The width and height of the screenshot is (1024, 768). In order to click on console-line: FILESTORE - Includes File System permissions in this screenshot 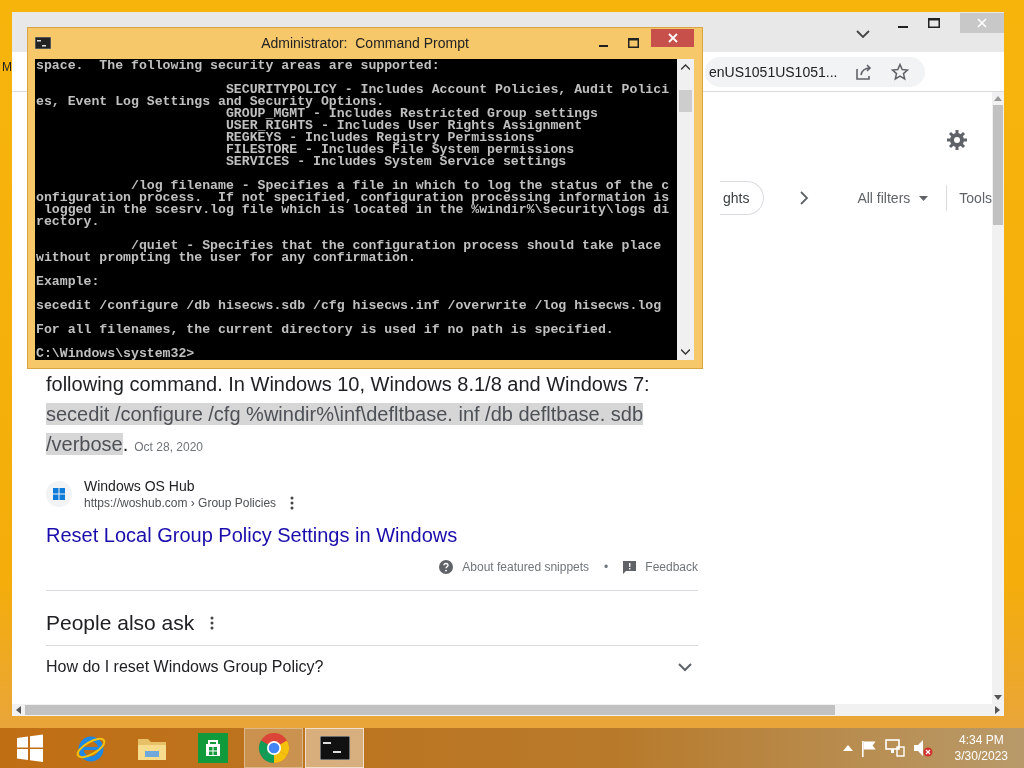, I will do `click(400, 150)`.